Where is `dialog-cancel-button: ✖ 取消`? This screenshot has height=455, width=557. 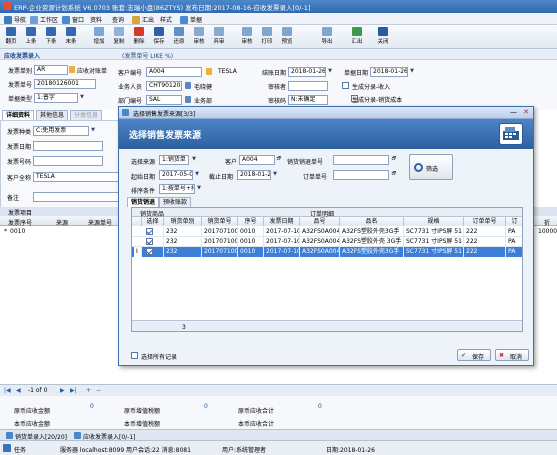 dialog-cancel-button: ✖ 取消 is located at coordinates (512, 355).